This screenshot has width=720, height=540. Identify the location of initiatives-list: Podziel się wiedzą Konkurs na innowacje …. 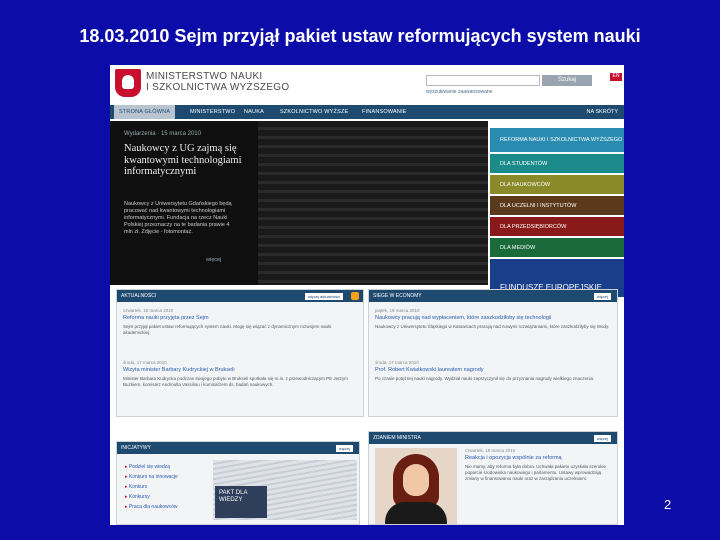
(151, 487).